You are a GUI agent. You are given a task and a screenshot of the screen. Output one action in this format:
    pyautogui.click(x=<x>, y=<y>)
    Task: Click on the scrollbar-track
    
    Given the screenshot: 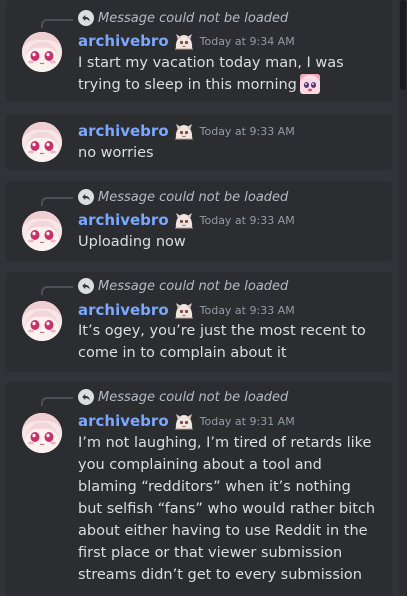 What is the action you would take?
    pyautogui.click(x=403, y=298)
    